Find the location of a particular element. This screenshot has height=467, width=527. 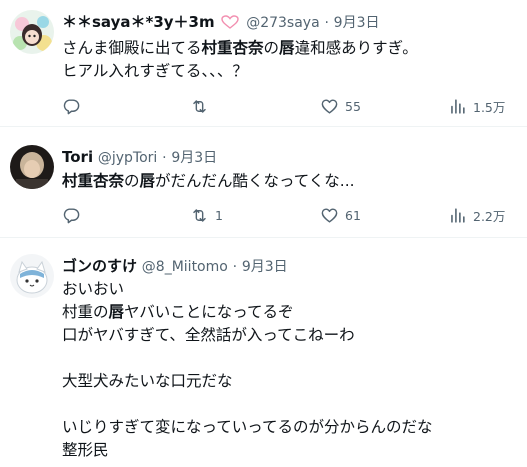

like-count: 55 is located at coordinates (353, 106).